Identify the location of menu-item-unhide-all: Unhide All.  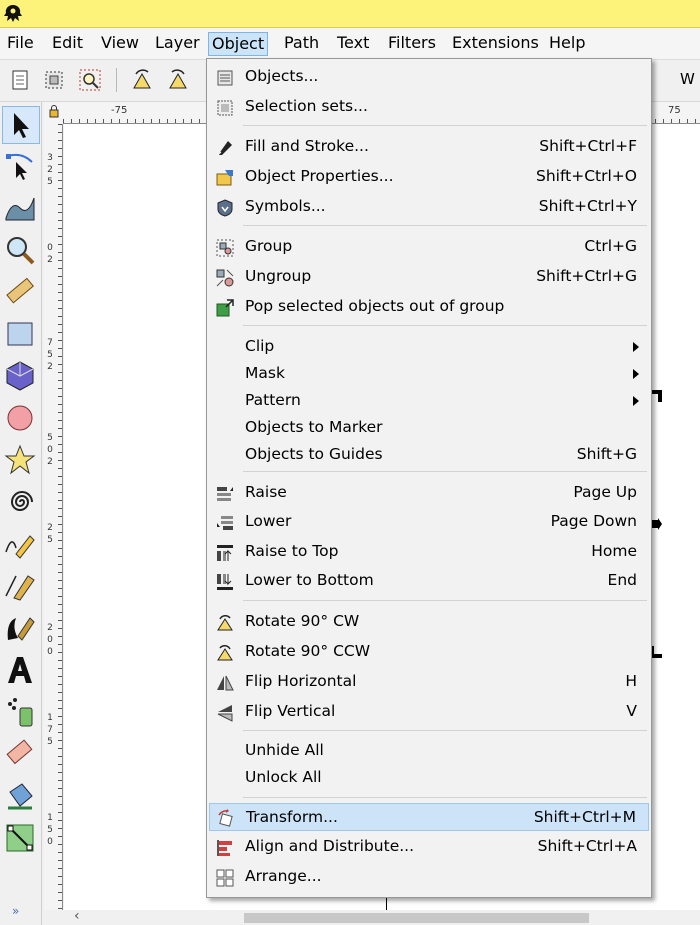
(429, 751).